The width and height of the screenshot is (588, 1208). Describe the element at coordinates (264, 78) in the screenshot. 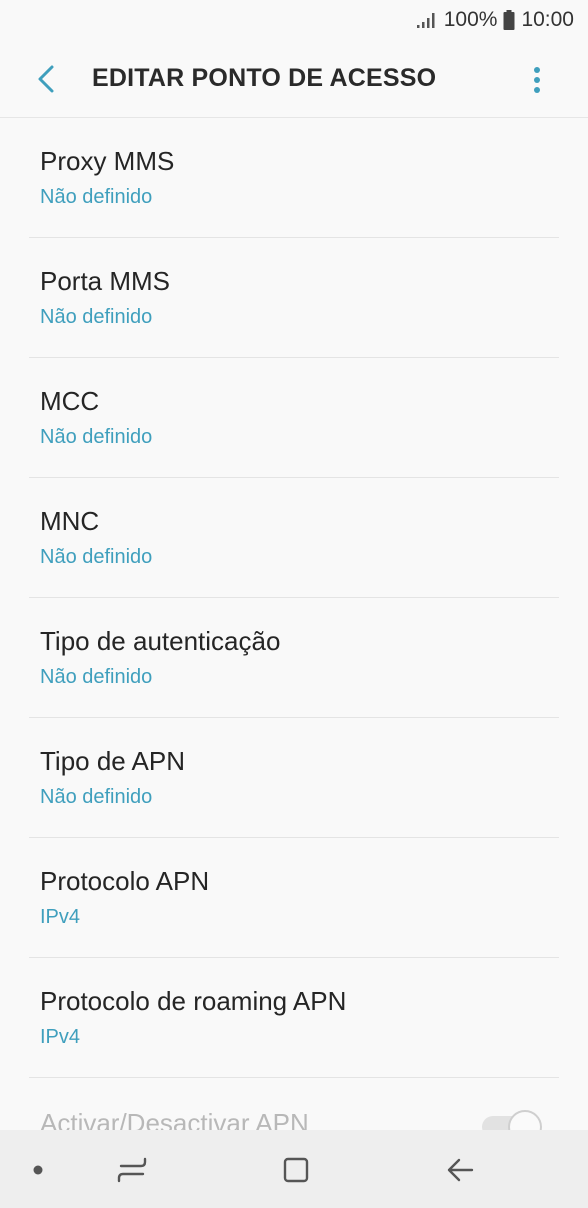

I see `page-title: EDITAR PONTO DE ACESSO` at that location.